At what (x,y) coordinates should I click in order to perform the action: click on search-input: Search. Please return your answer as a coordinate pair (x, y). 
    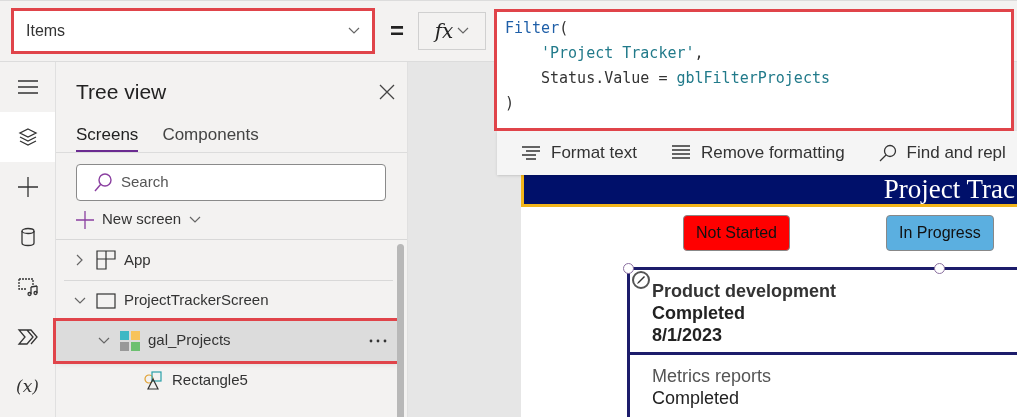
    Looking at the image, I should click on (245, 182).